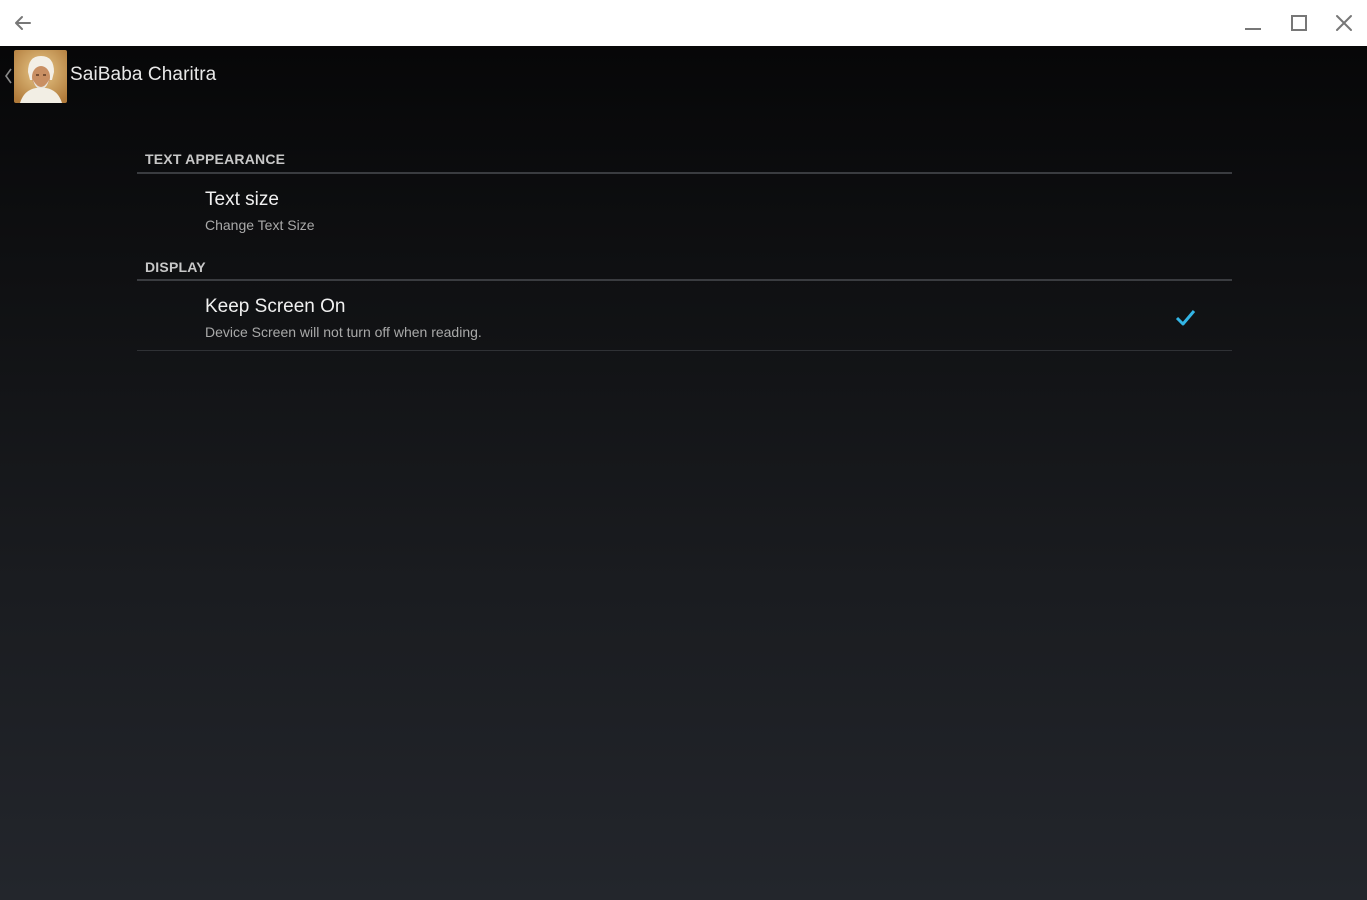 This screenshot has height=900, width=1367. I want to click on arrow-left-icon, so click(23, 23).